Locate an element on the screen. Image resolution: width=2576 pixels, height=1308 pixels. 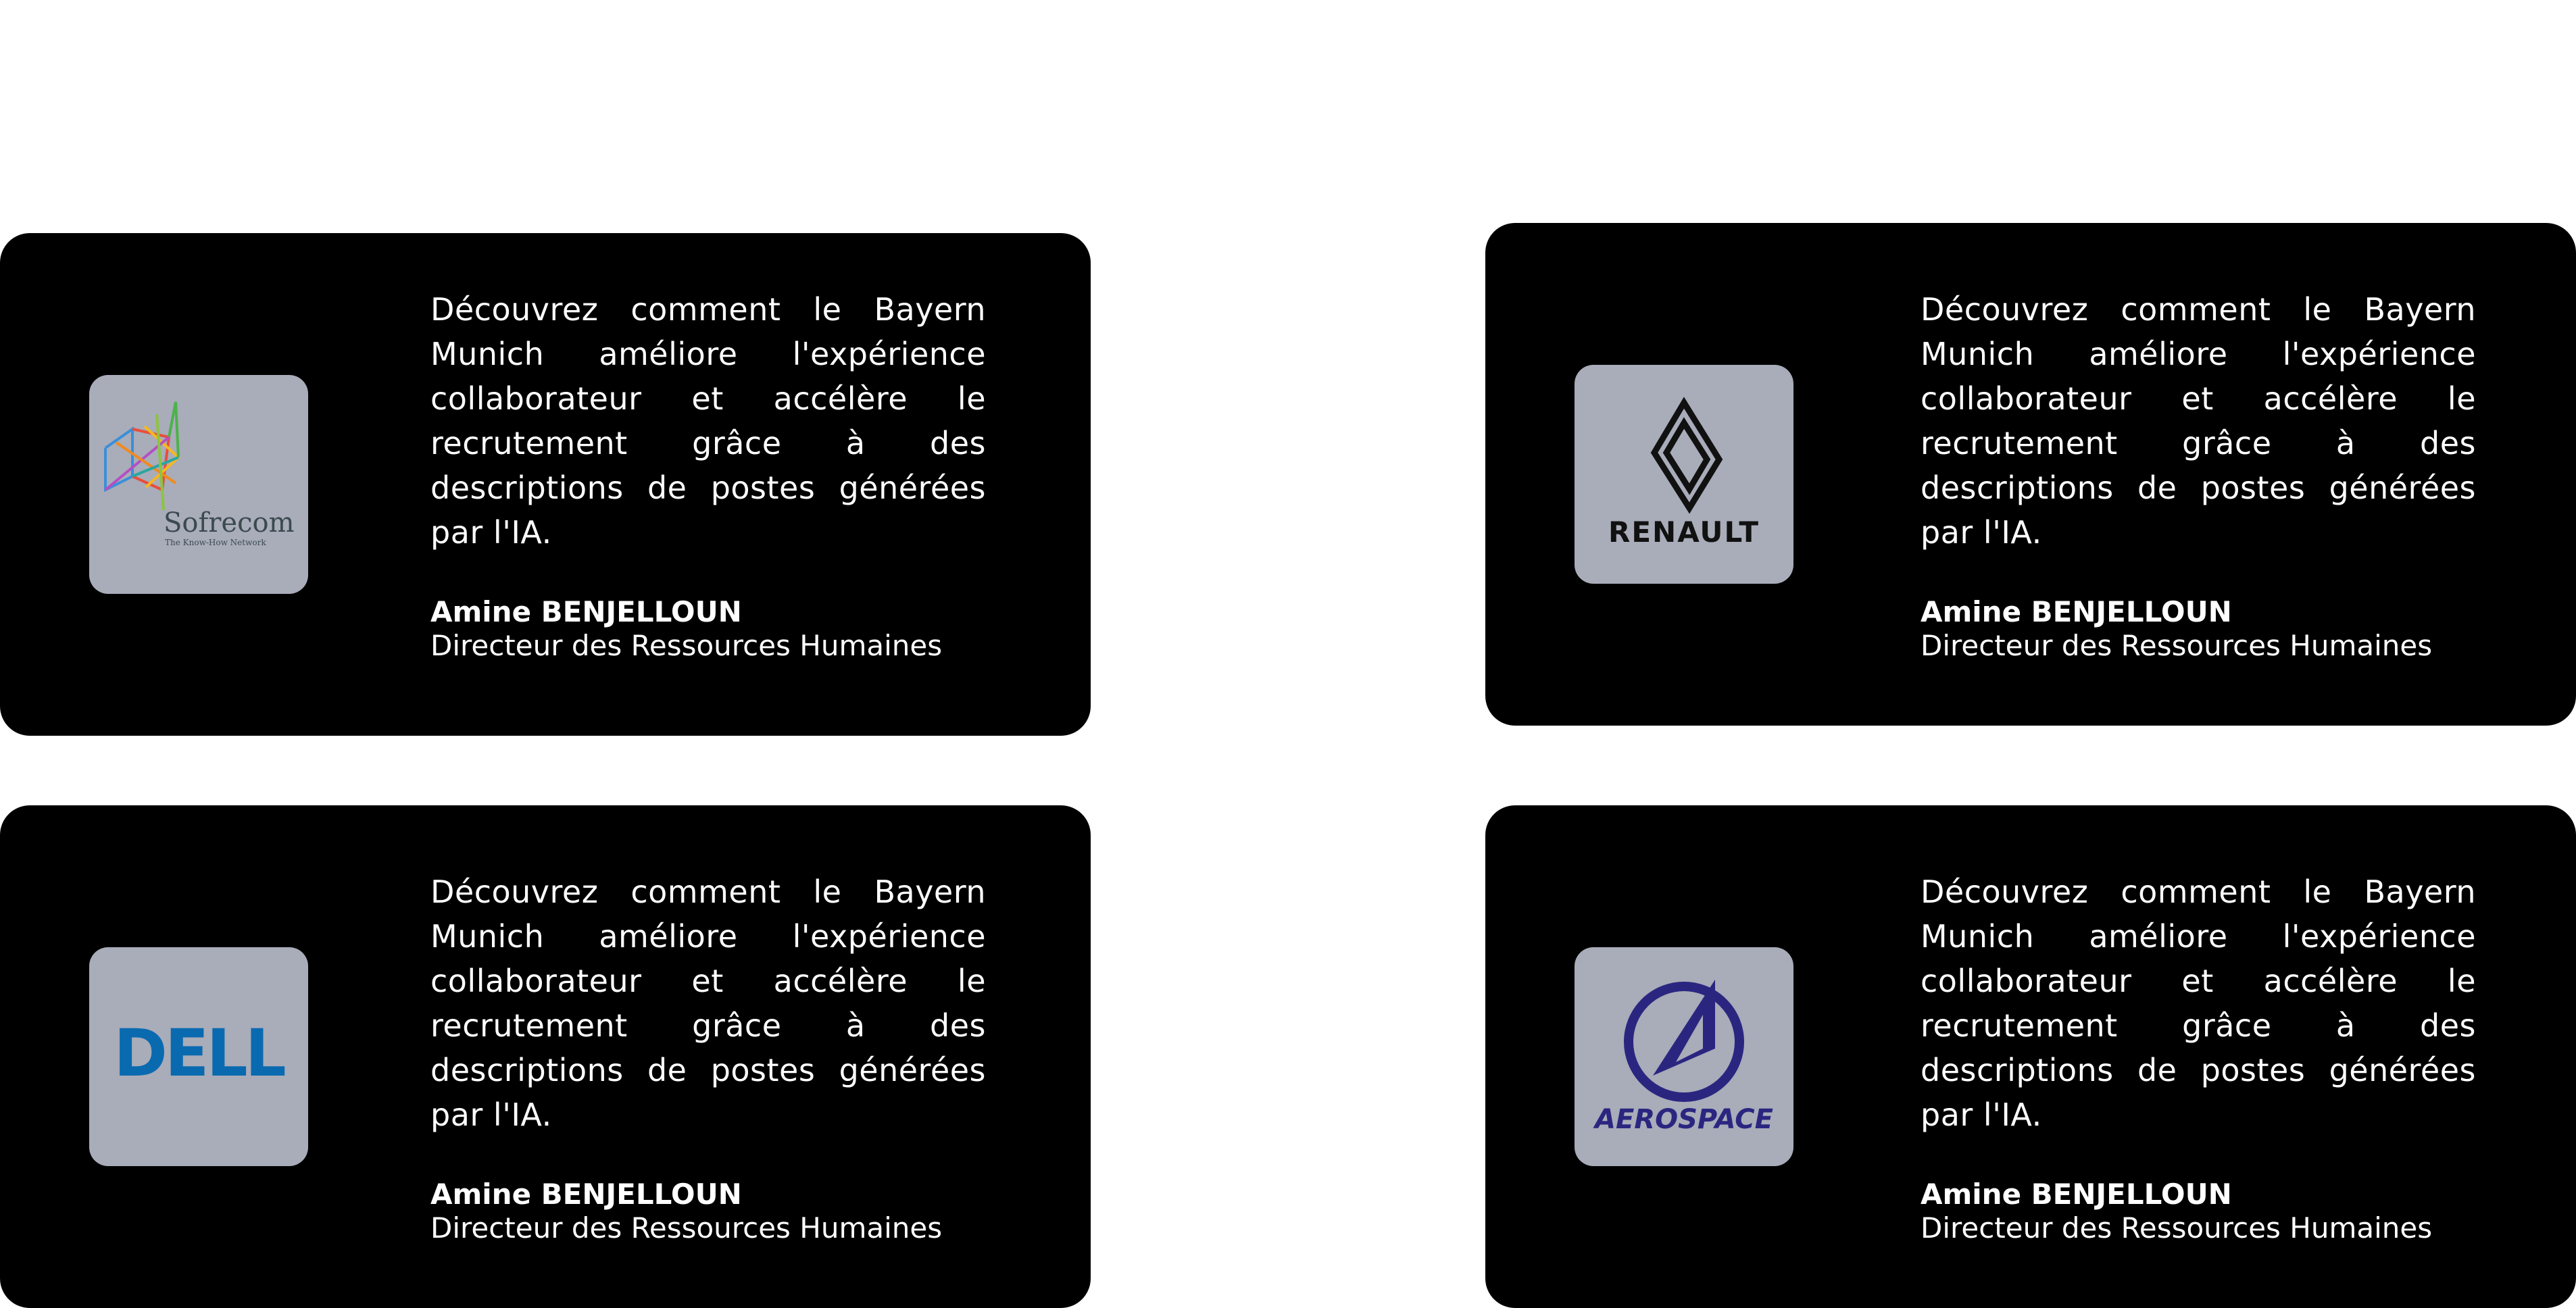
company-logo-renault: RENAULT is located at coordinates (1684, 474).